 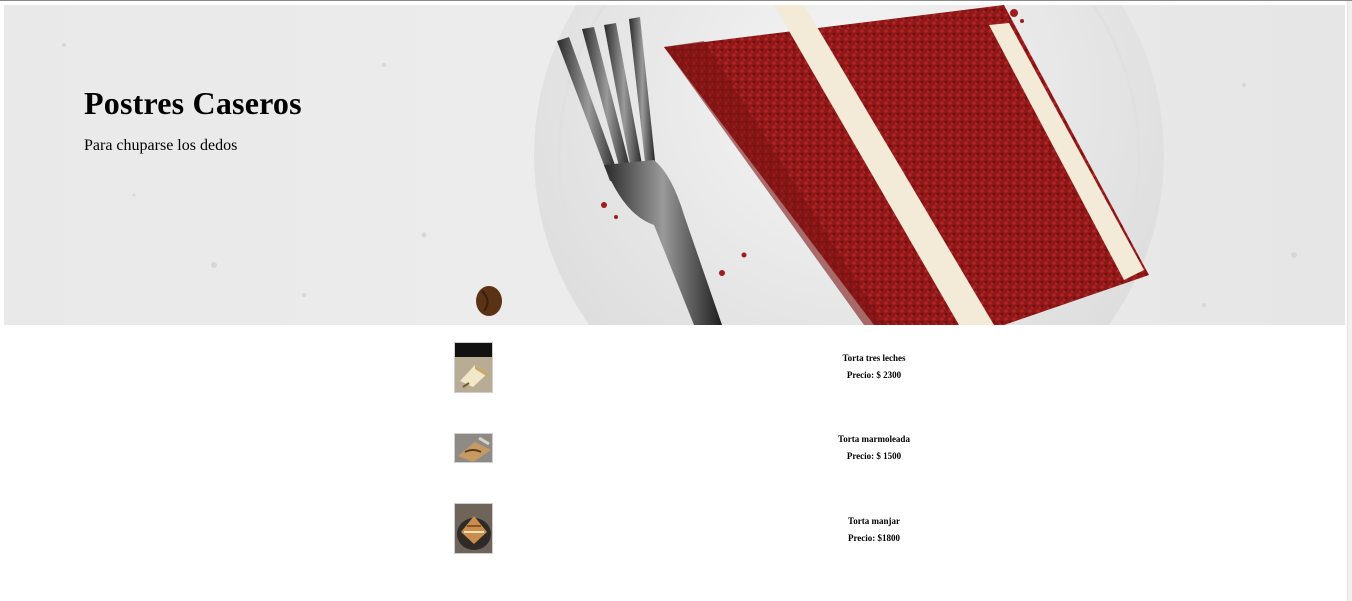 What do you see at coordinates (874, 358) in the screenshot?
I see `product-name: Torta tres leches` at bounding box center [874, 358].